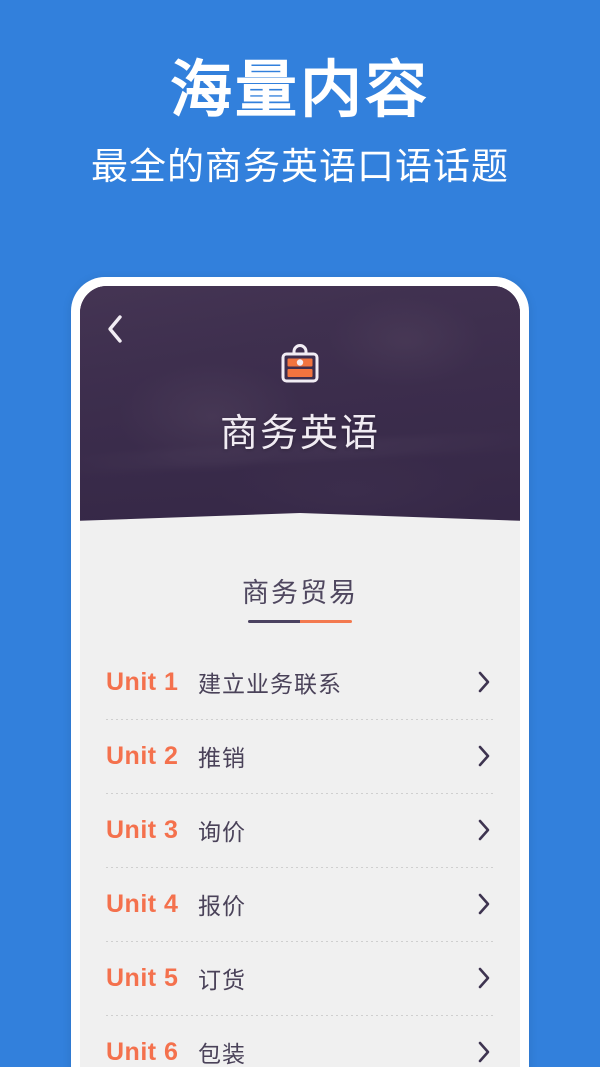 The width and height of the screenshot is (600, 1067). What do you see at coordinates (222, 980) in the screenshot?
I see `unit-name: 订货` at bounding box center [222, 980].